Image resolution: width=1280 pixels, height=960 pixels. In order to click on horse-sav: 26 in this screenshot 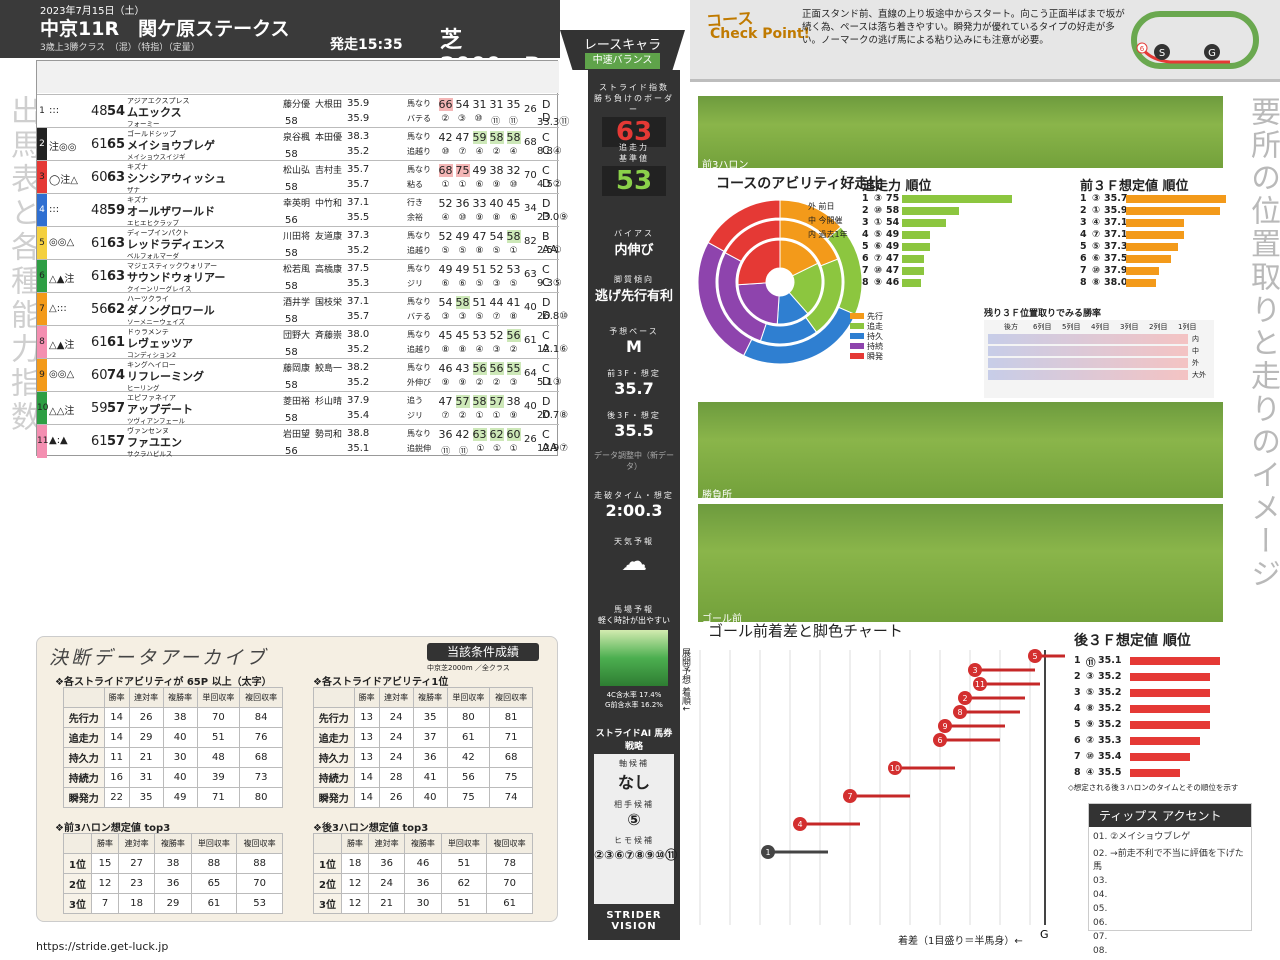, I will do `click(530, 439)`.